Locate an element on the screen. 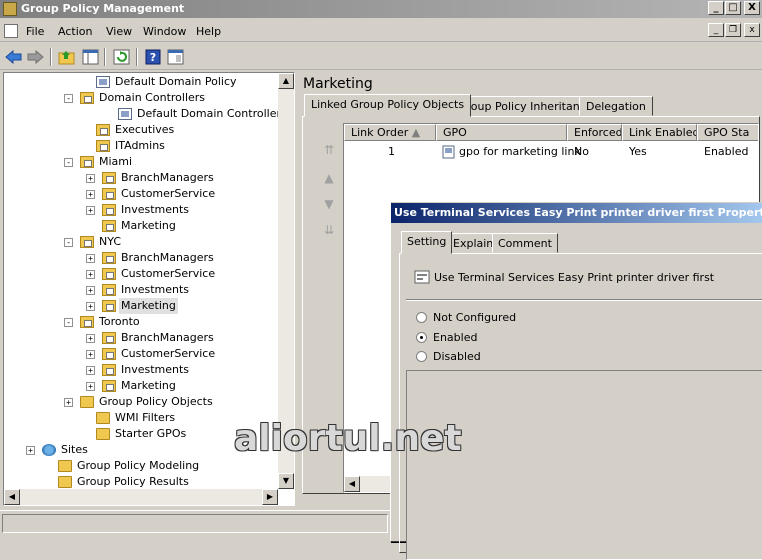 The width and height of the screenshot is (762, 560). forward-arrow-icon is located at coordinates (35, 57).